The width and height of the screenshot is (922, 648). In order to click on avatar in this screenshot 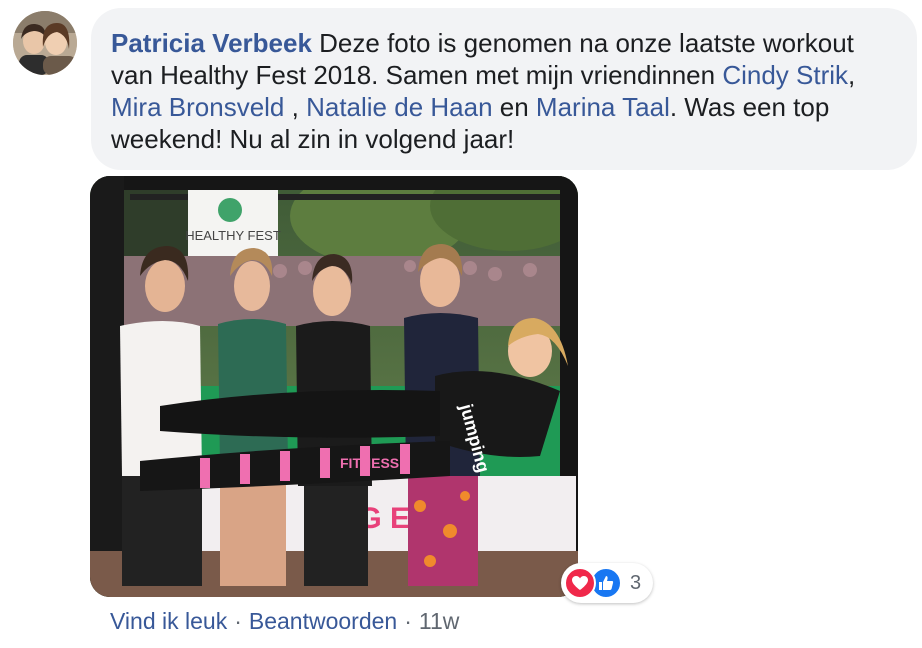, I will do `click(45, 43)`.